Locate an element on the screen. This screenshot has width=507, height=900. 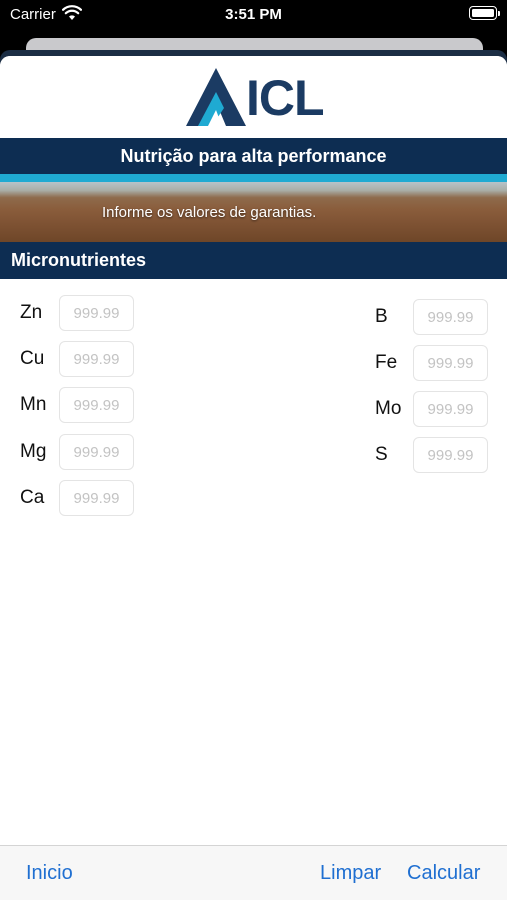
ca-input is located at coordinates (96, 498).